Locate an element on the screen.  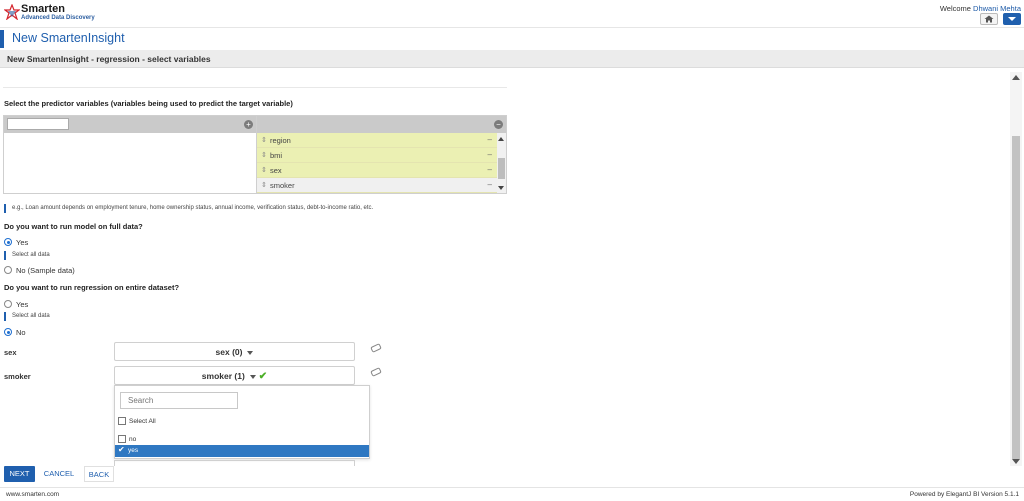
logo-mark-icon is located at coordinates (12, 12).